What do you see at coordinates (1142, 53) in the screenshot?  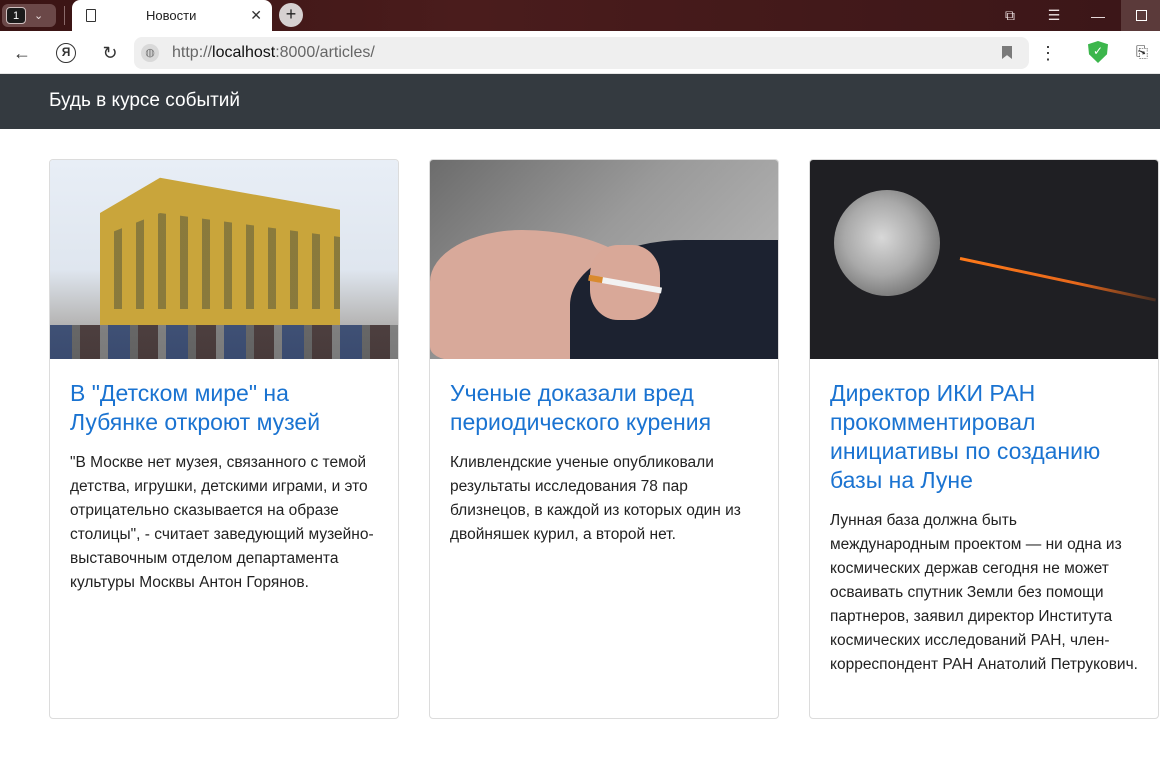 I see `downloads-icon: ⎘` at bounding box center [1142, 53].